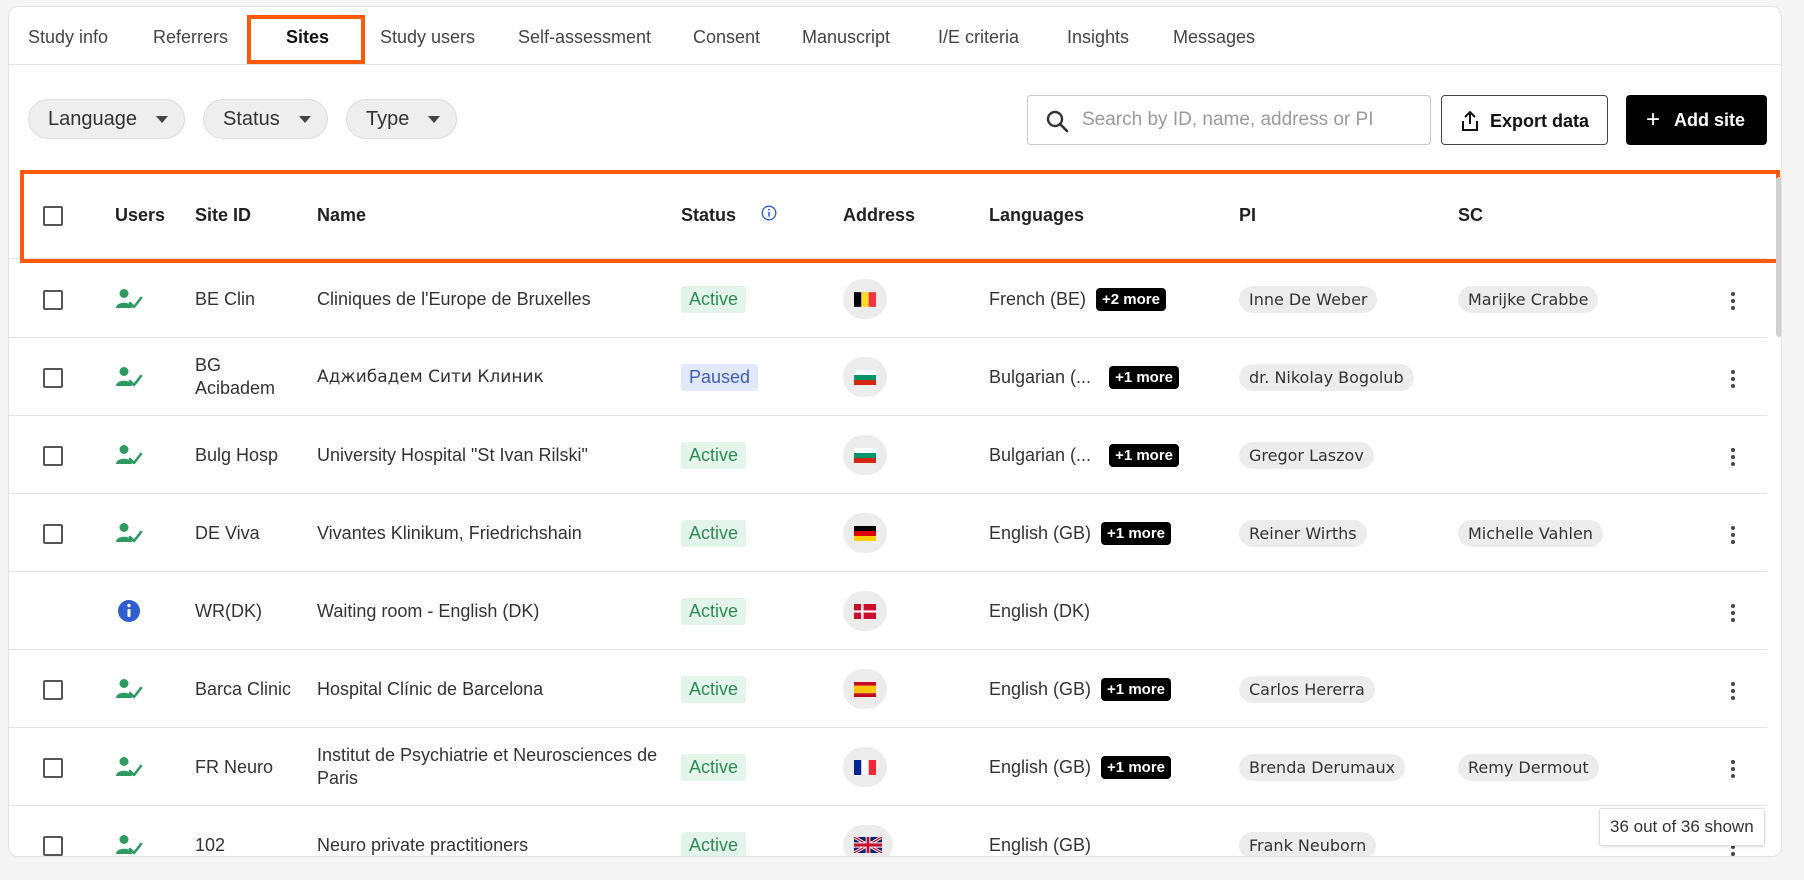 The height and width of the screenshot is (880, 1804). I want to click on site-id: Barca Clinic, so click(243, 688).